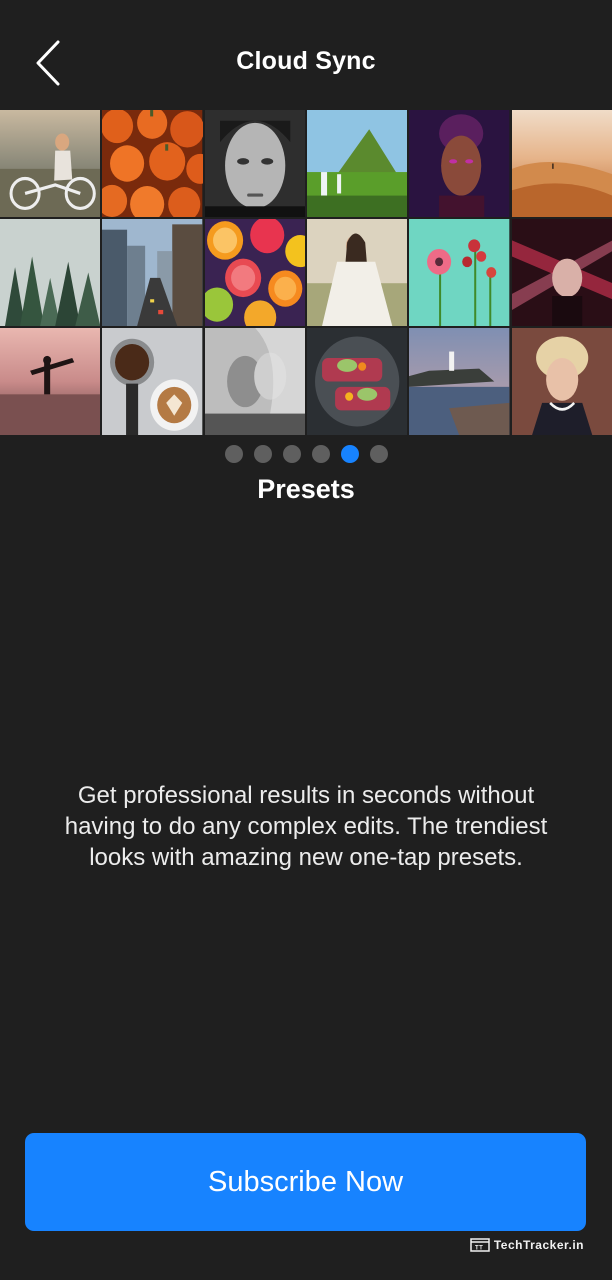 Image resolution: width=612 pixels, height=1280 pixels. I want to click on feature-heading: Presets, so click(306, 489).